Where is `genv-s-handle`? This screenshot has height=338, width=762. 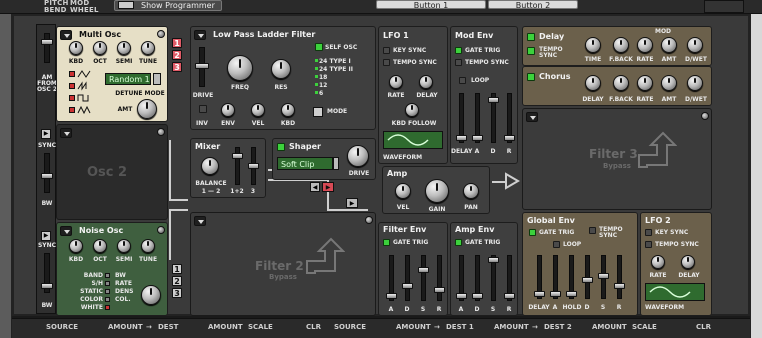
genv-s-handle is located at coordinates (603, 276).